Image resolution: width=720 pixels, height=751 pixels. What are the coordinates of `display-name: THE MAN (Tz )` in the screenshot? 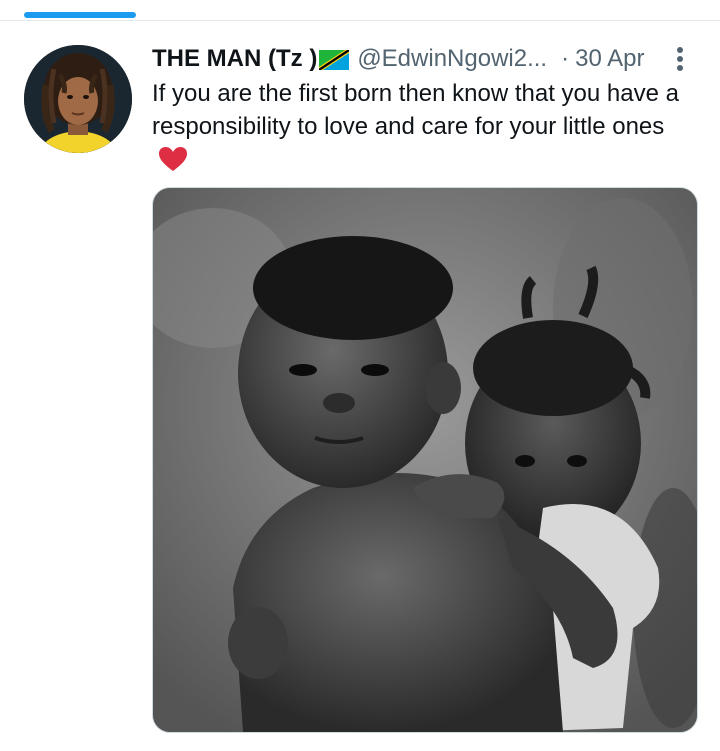 It's located at (234, 59).